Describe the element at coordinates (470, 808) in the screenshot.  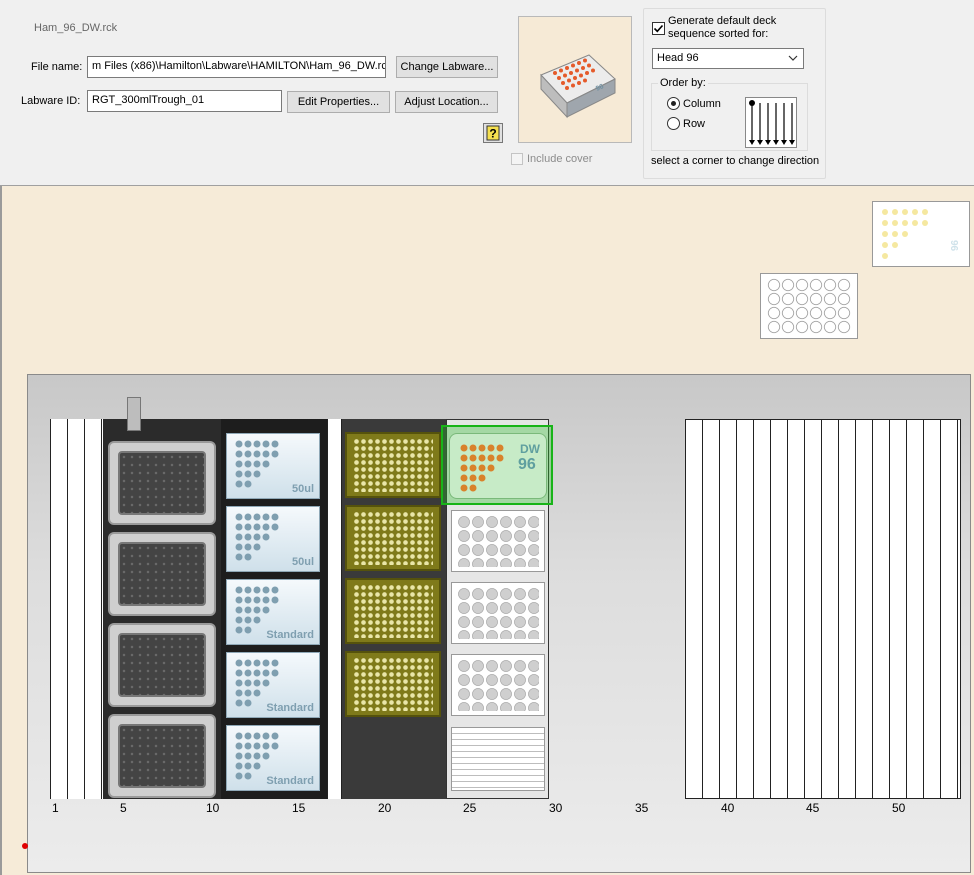
I see `ruler-label: 25` at that location.